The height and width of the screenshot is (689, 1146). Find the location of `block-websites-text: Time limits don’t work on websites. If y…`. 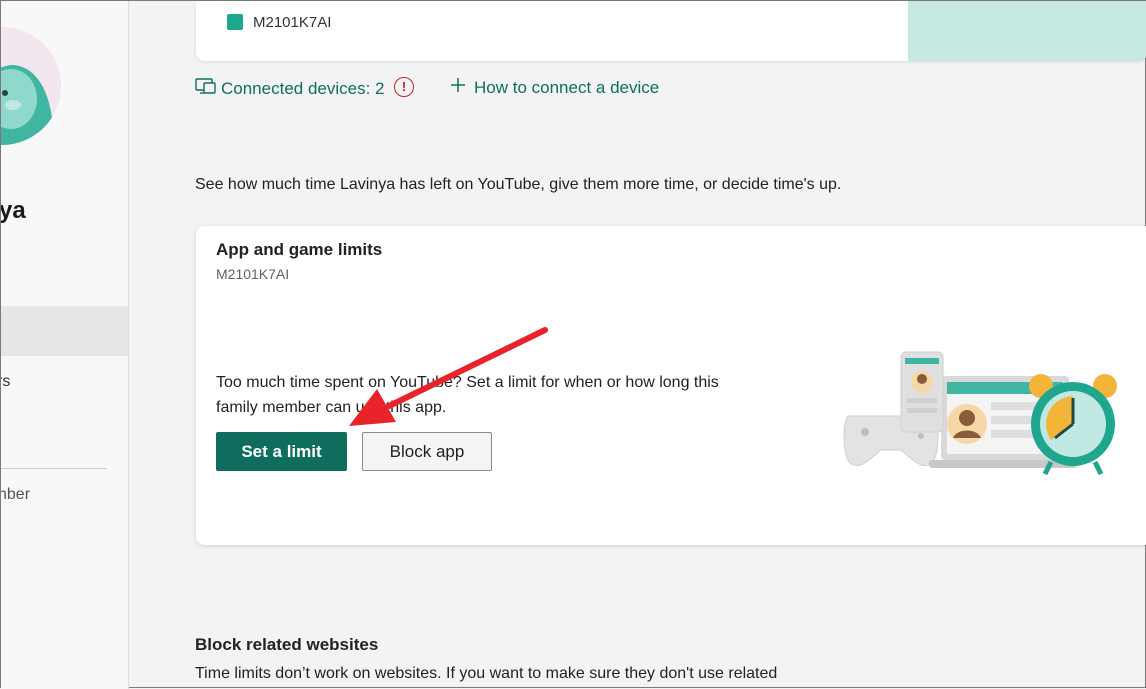

block-websites-text: Time limits don’t work on websites. If y… is located at coordinates (486, 673).